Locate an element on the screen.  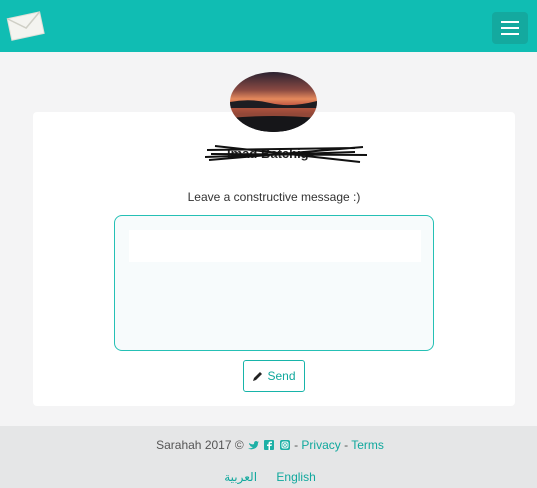
envelope-icon is located at coordinates (26, 25).